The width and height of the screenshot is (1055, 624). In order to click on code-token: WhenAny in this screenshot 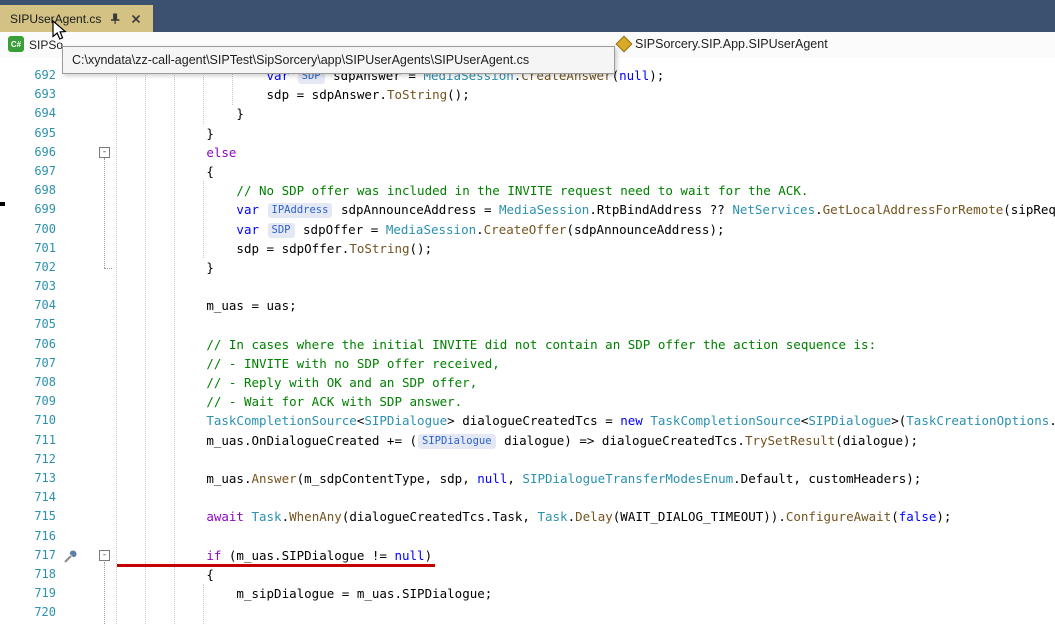, I will do `click(315, 517)`.